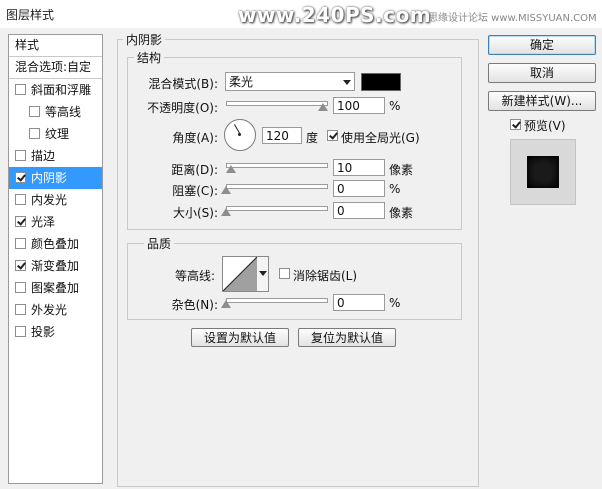  Describe the element at coordinates (380, 137) in the screenshot. I see `global-light-label: 使用全局光(G)` at that location.